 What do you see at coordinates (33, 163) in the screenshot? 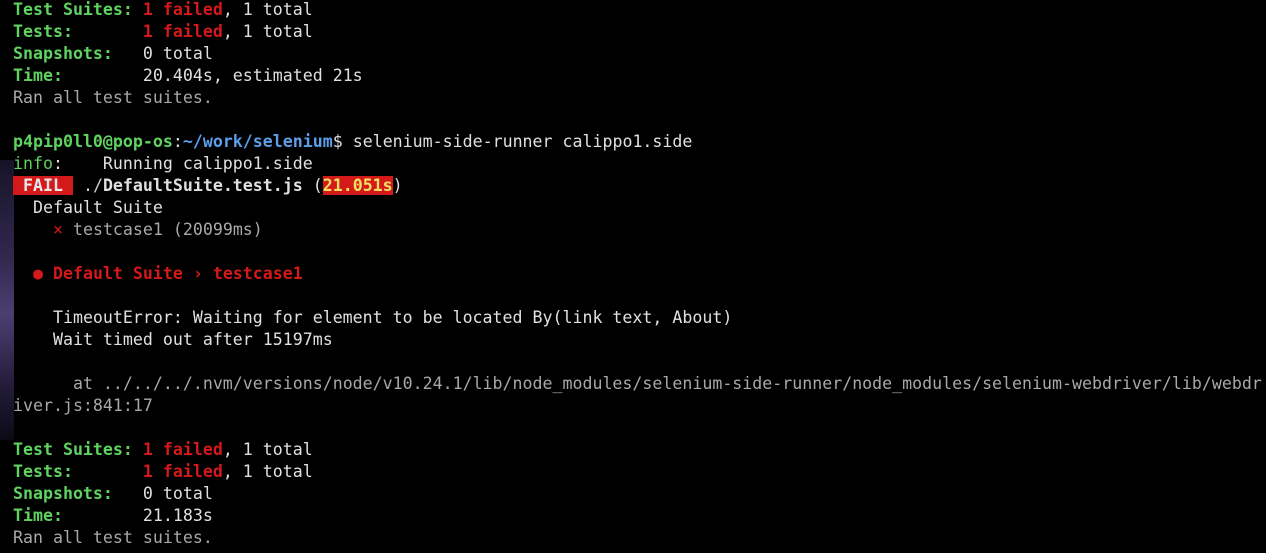
I see `info-tag: info` at bounding box center [33, 163].